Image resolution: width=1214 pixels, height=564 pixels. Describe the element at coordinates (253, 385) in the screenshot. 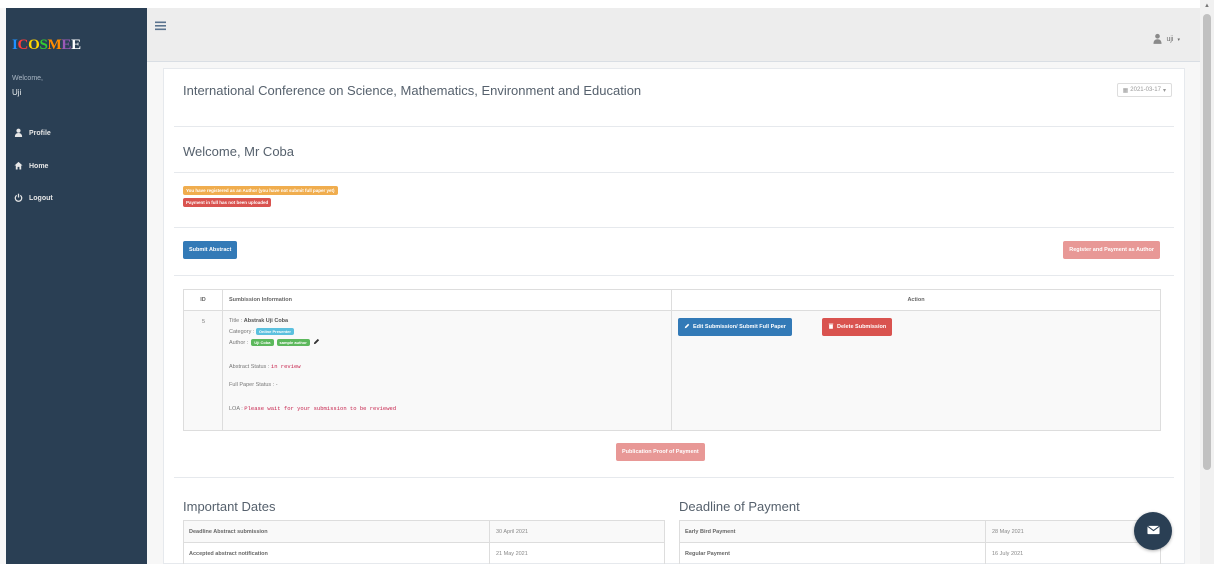

I see `full-paper-status: Full Paper Status : -` at that location.